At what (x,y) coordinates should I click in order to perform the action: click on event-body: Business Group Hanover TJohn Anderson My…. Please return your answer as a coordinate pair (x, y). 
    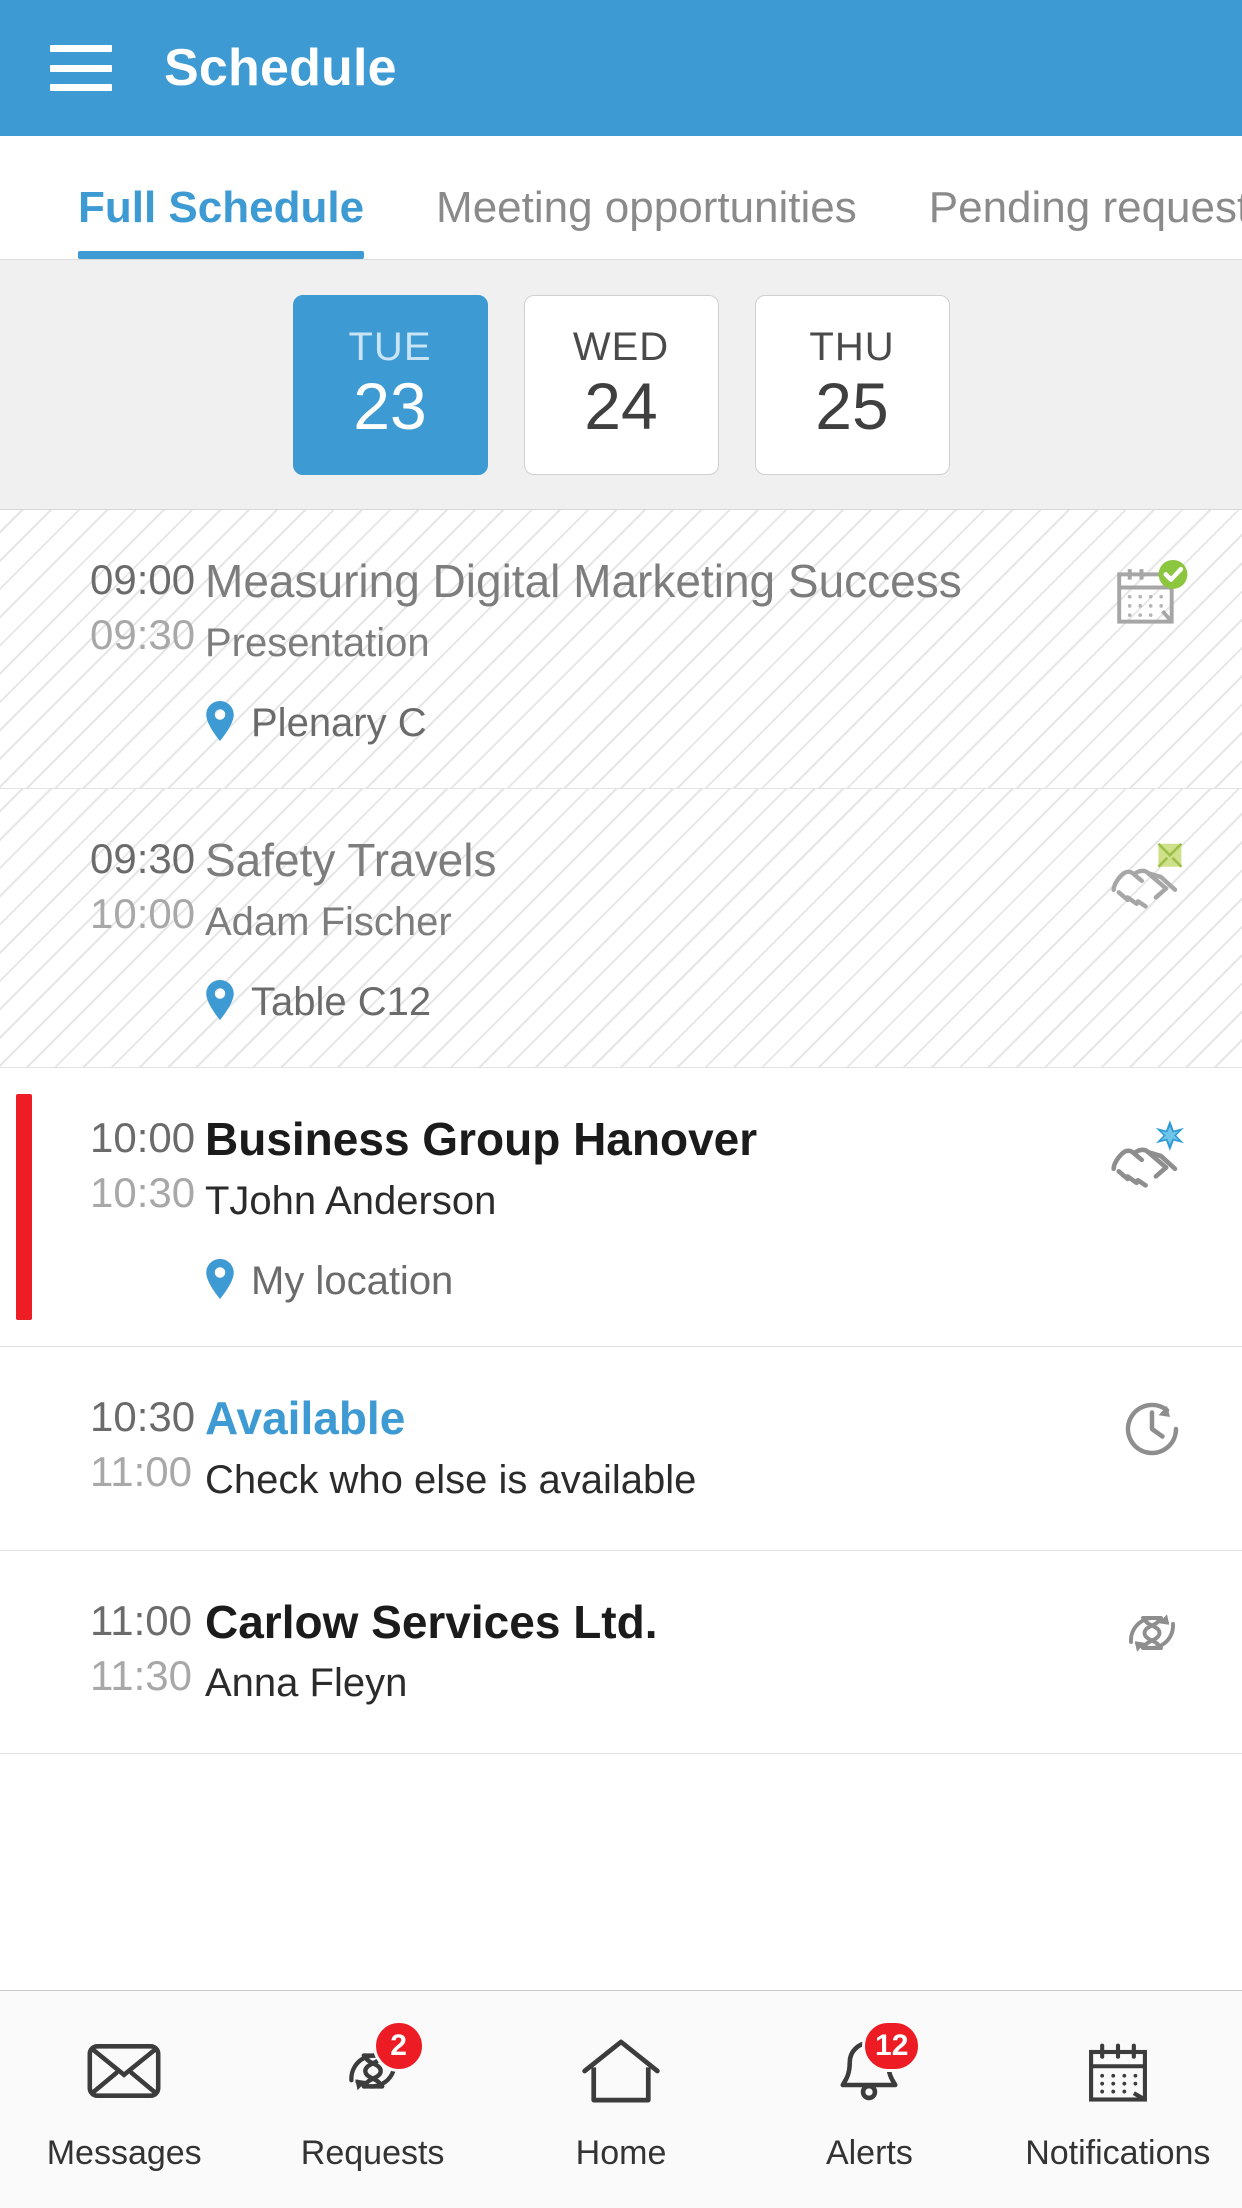
    Looking at the image, I should click on (633, 1207).